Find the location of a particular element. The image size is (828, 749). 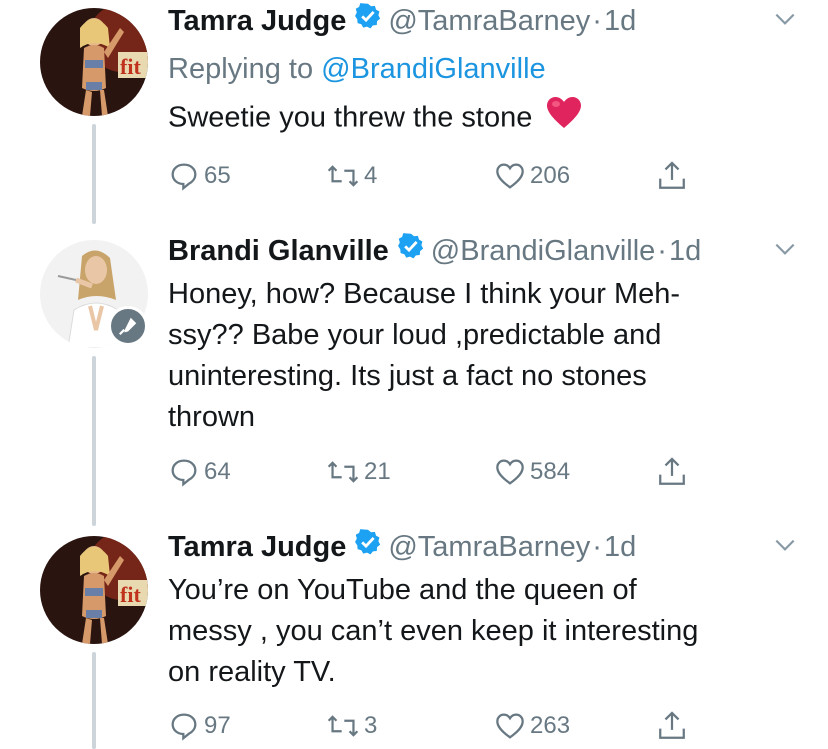

retweet-button: 4 is located at coordinates (351, 176).